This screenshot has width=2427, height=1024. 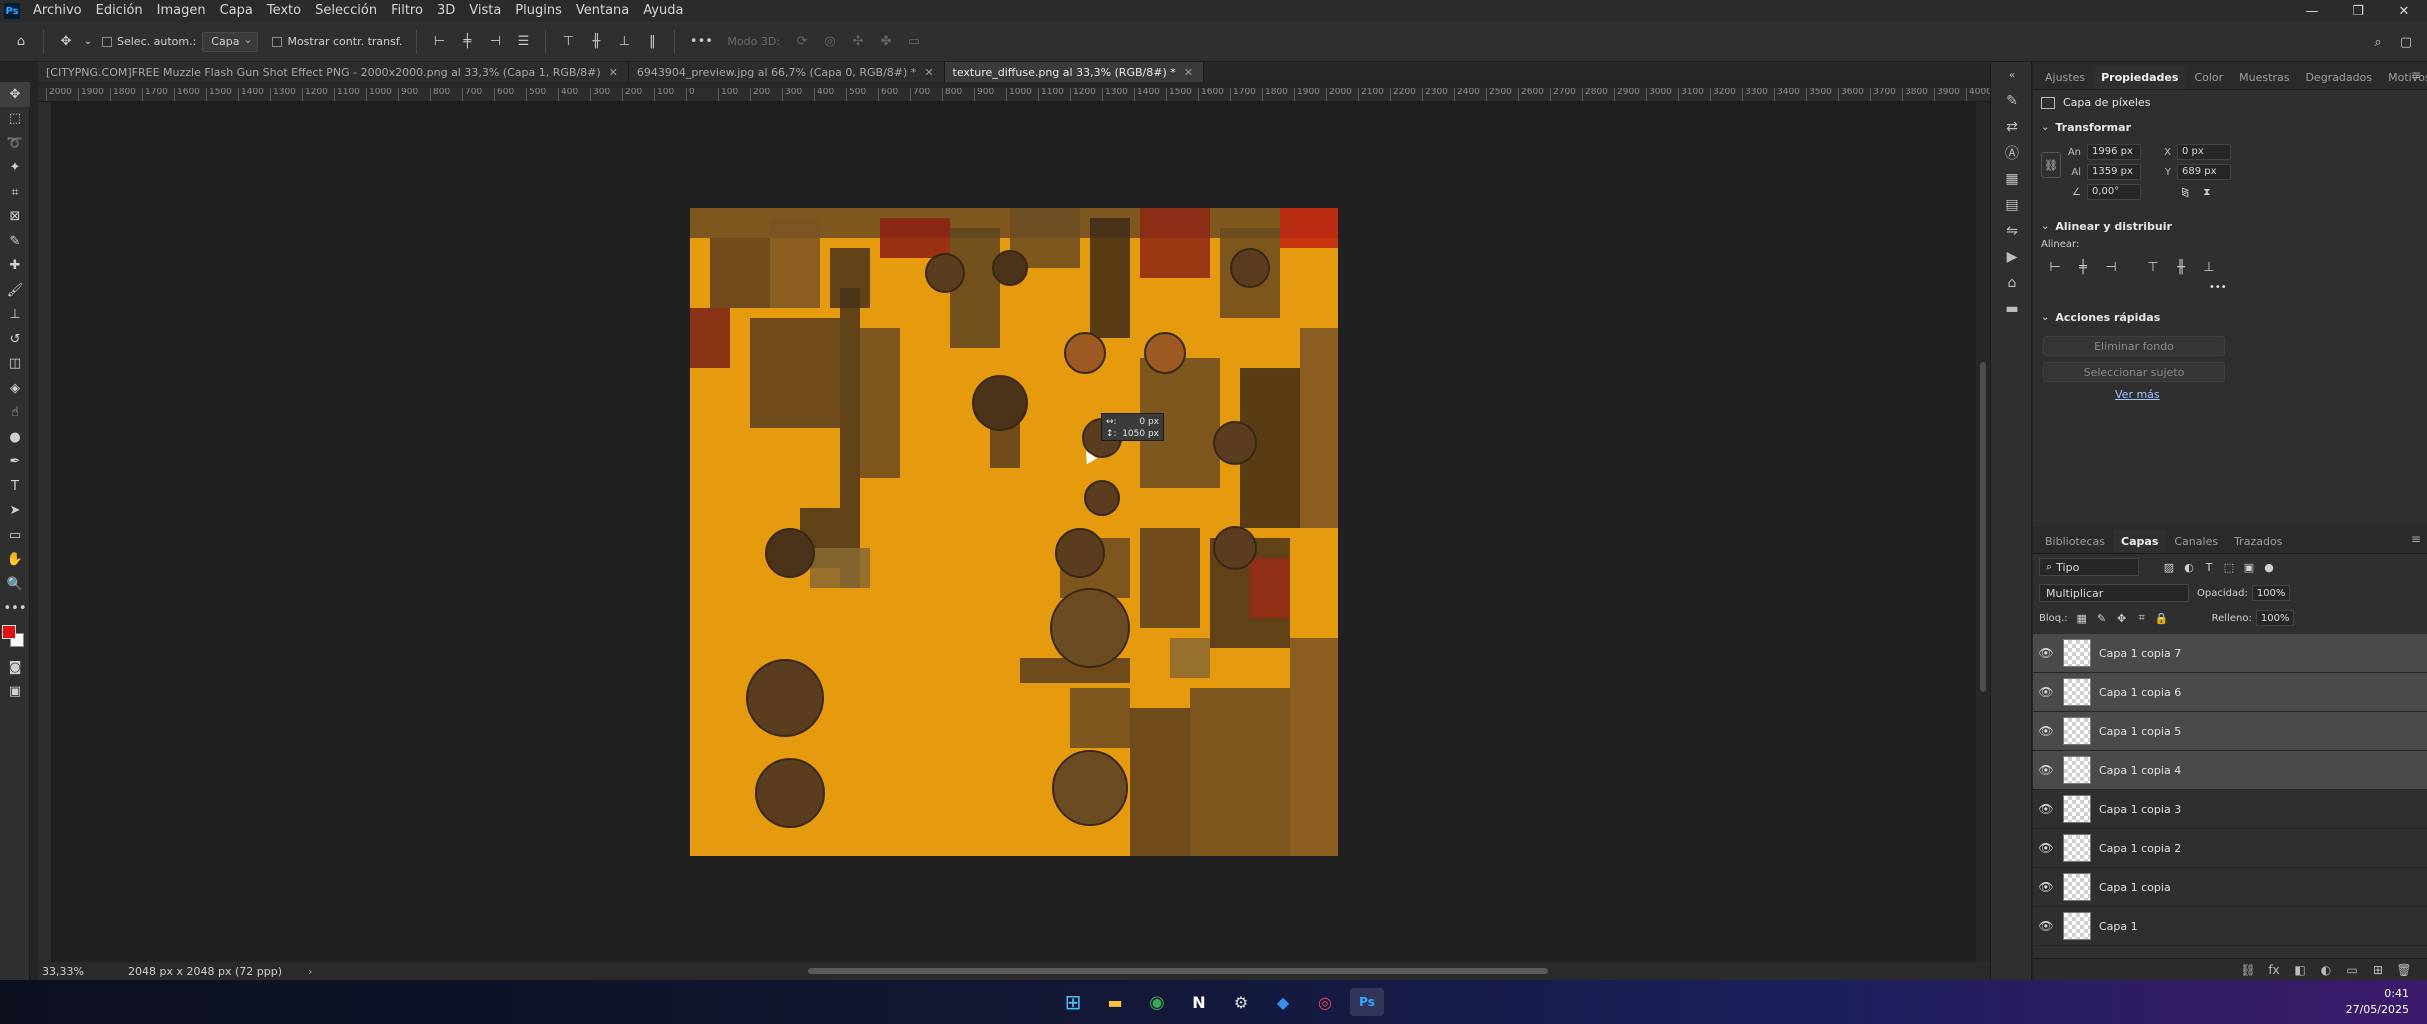 I want to click on menu-texto: Texto, so click(x=284, y=11).